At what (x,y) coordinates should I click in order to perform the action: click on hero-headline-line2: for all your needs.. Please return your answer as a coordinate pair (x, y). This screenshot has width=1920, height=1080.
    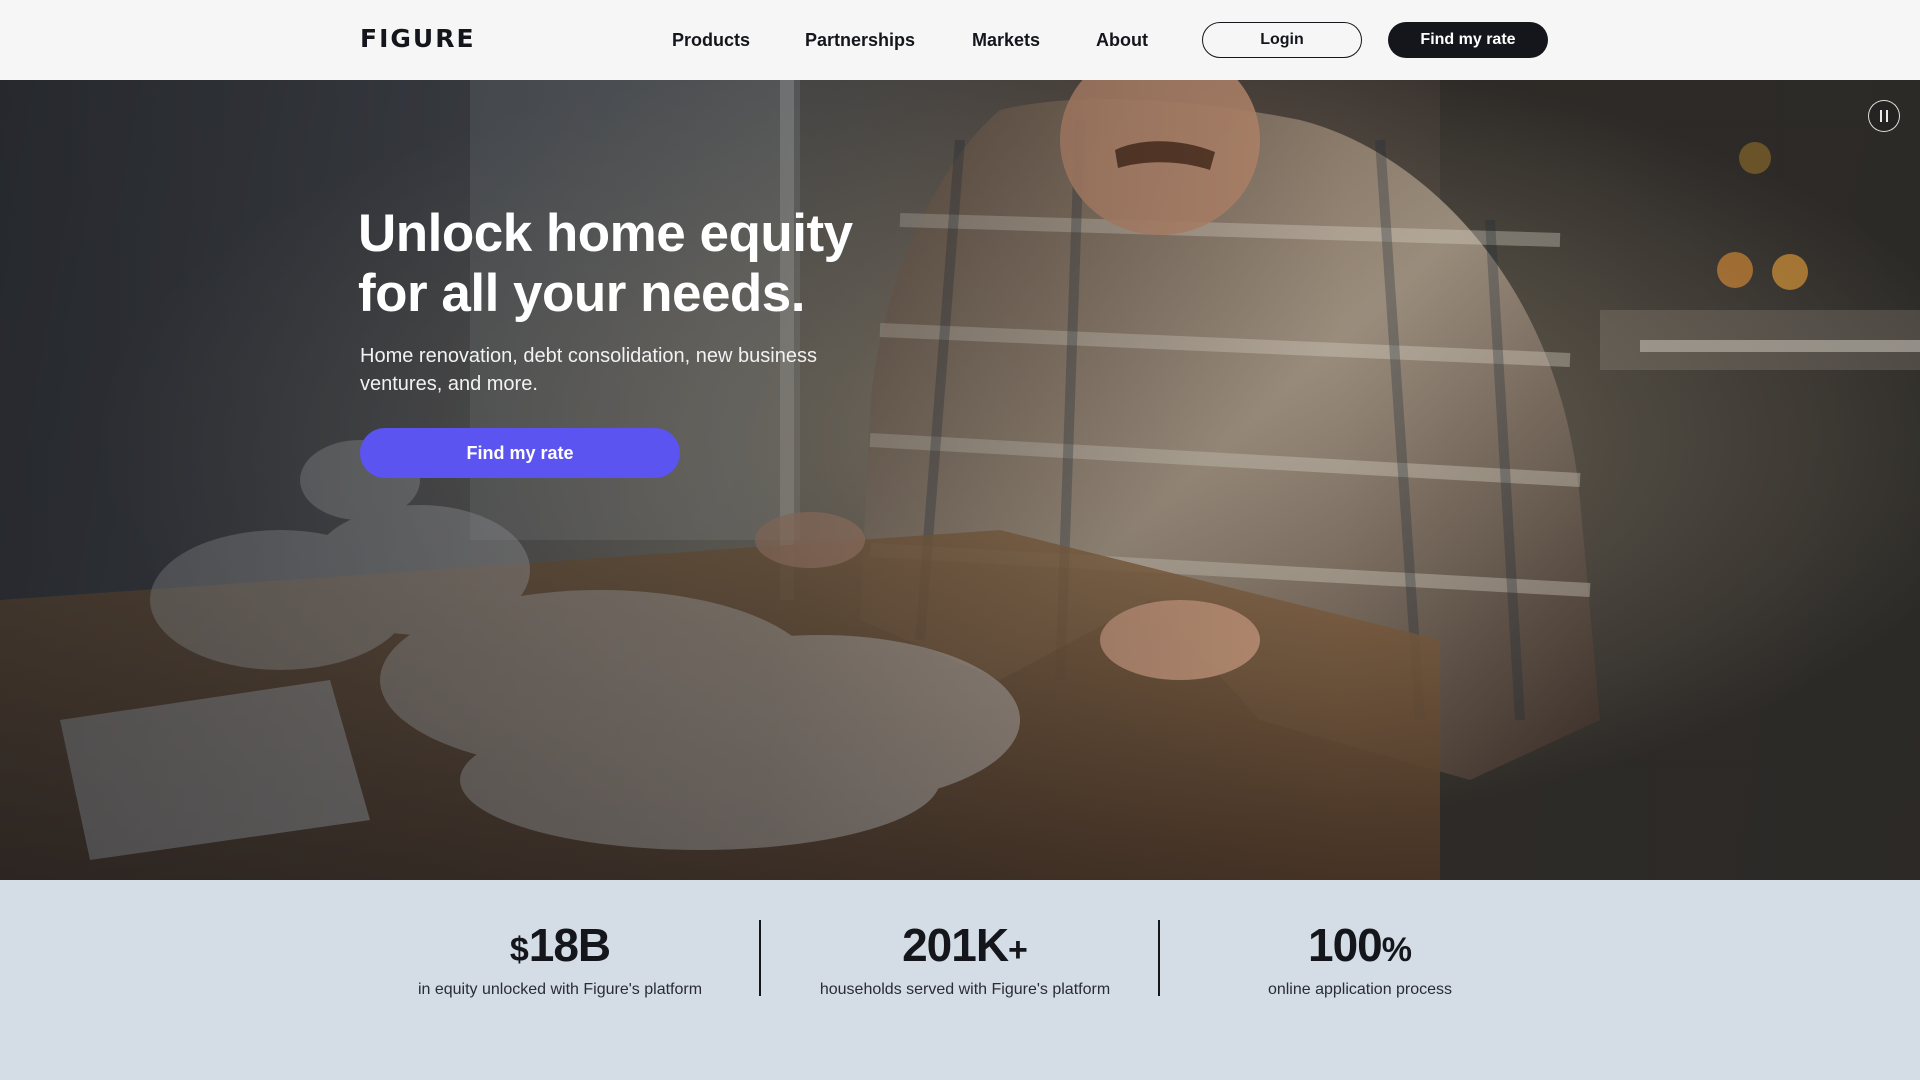
    Looking at the image, I should click on (582, 293).